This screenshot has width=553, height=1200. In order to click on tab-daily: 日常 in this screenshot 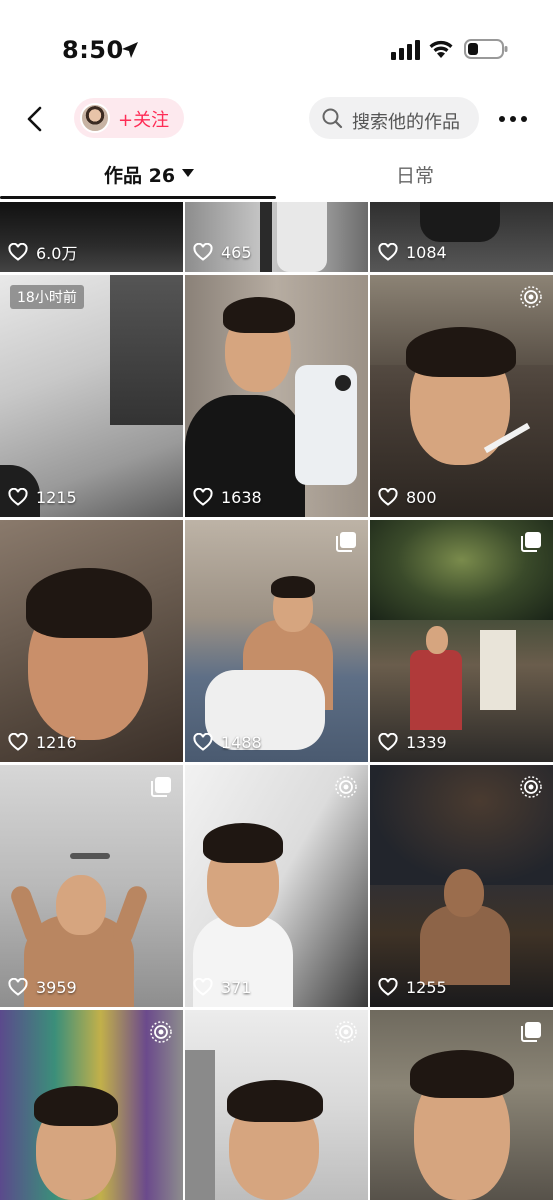, I will do `click(414, 177)`.